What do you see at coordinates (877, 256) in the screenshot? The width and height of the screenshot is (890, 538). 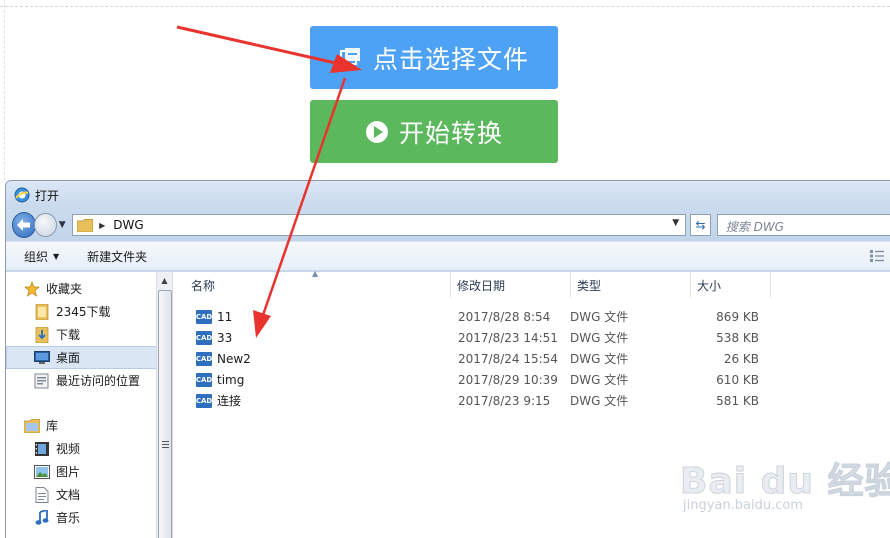 I see `view-options-icon` at bounding box center [877, 256].